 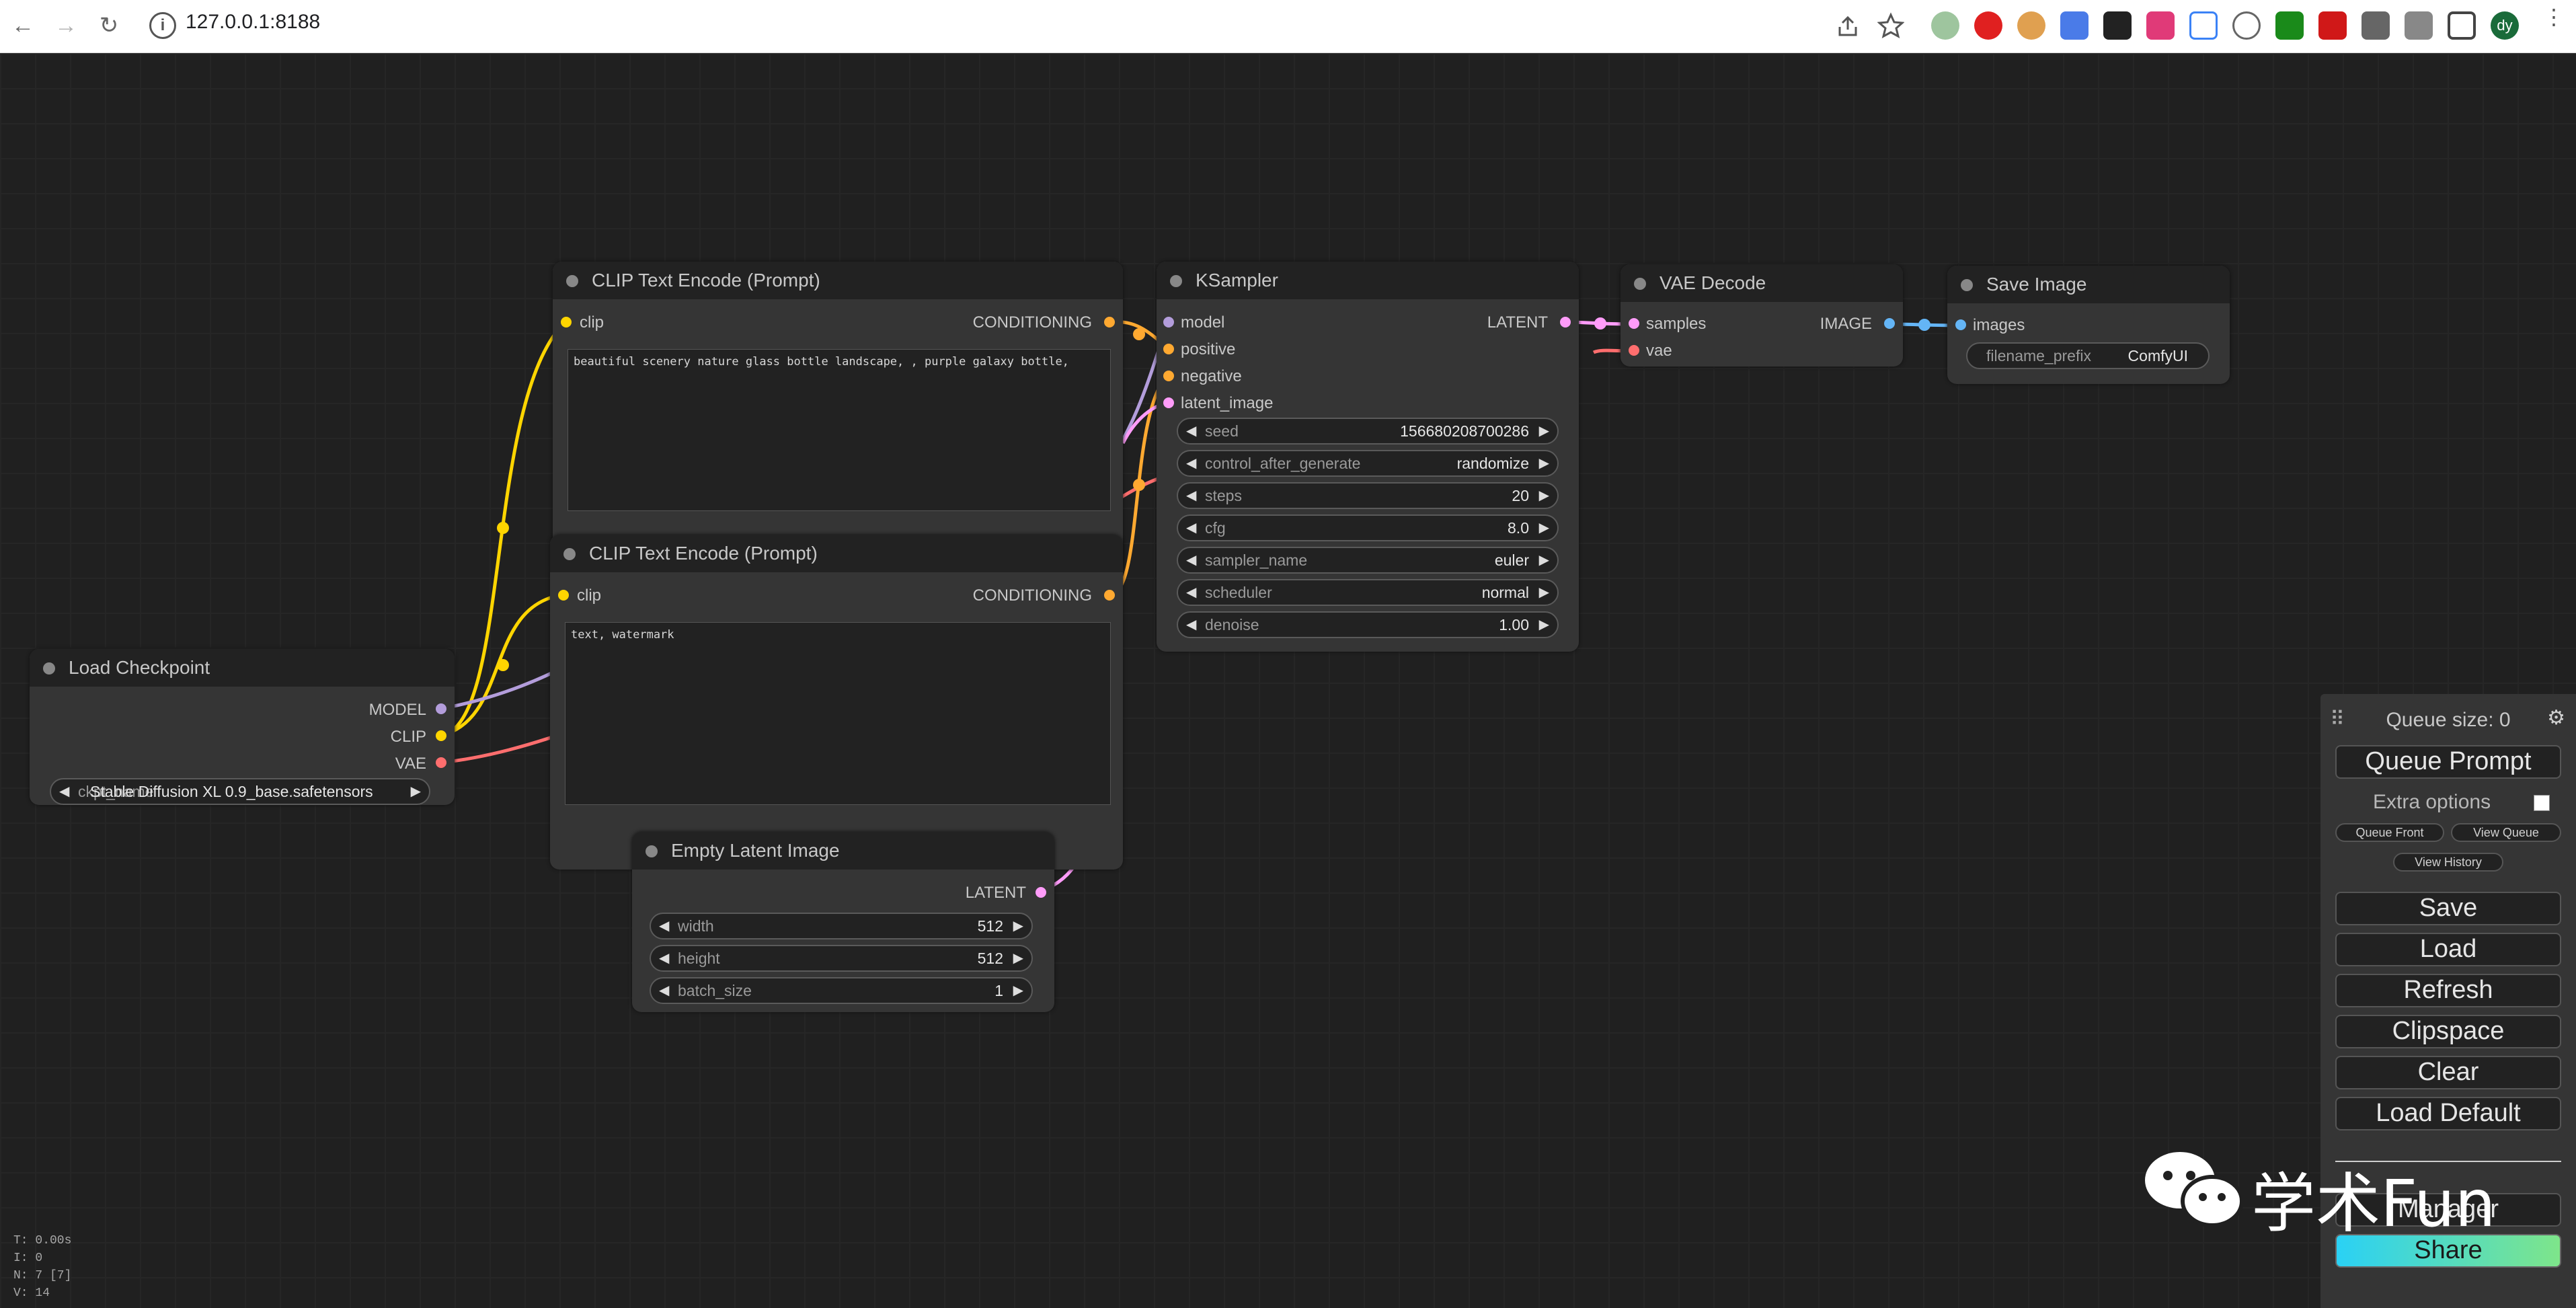 What do you see at coordinates (2088, 355) in the screenshot?
I see `widget-filename-prefix: filename_prefix ComfyUI` at bounding box center [2088, 355].